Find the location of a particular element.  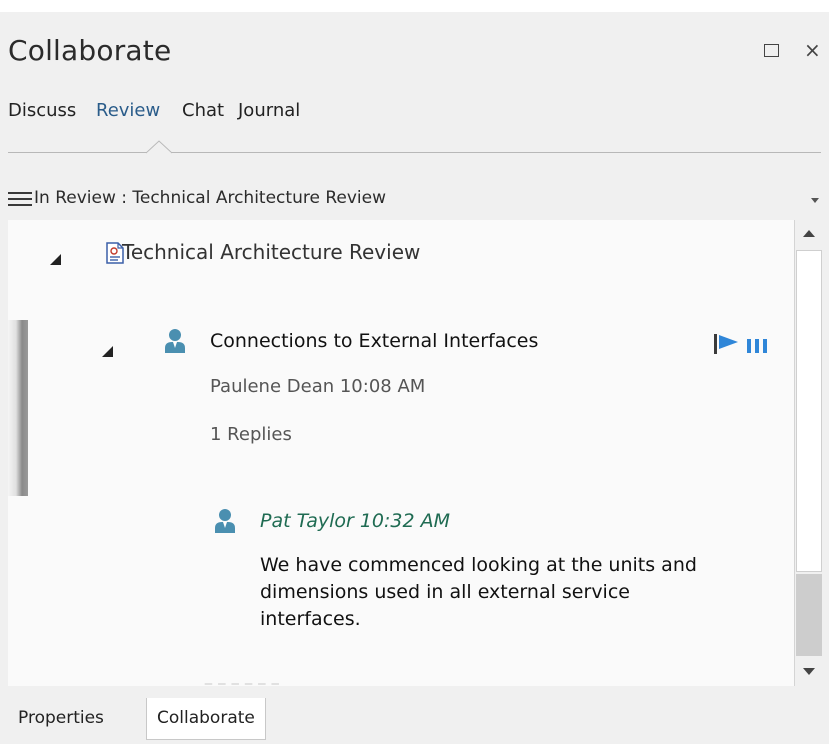

truncated-row: ‒ ‒ ‒ ‒ ‒ ‒ is located at coordinates (242, 681).